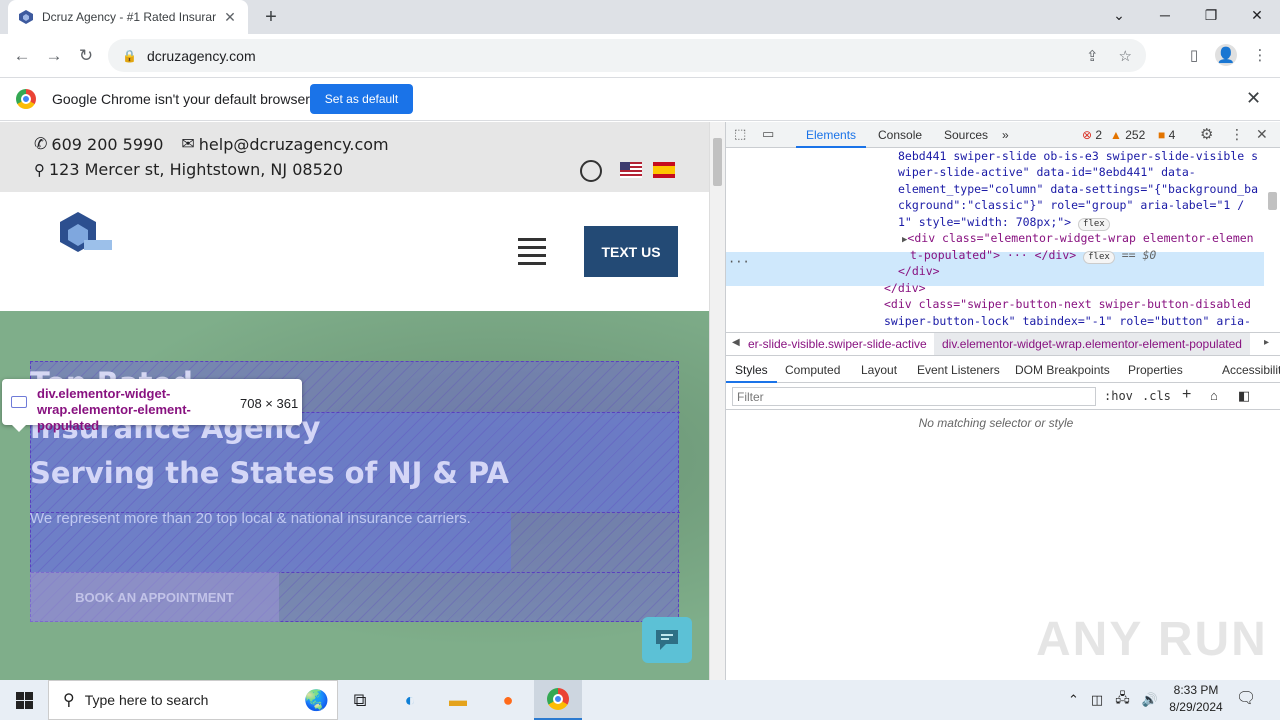  I want to click on search-icon: ⚲, so click(69, 700).